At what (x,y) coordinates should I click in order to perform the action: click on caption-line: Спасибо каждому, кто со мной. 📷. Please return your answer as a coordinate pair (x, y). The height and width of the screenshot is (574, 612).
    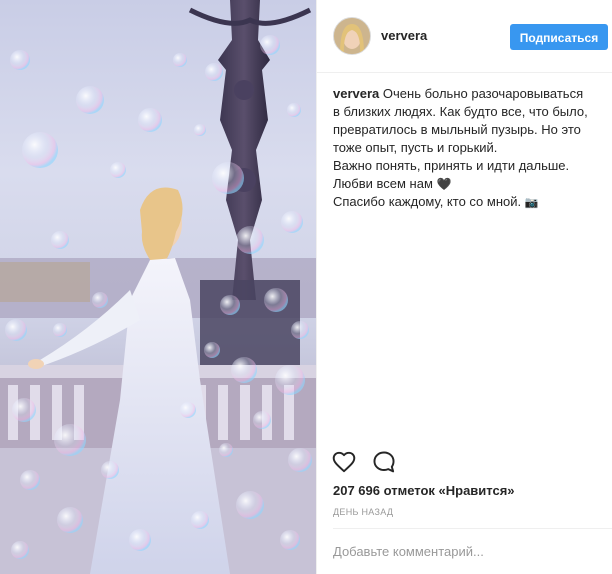
    Looking at the image, I should click on (469, 202).